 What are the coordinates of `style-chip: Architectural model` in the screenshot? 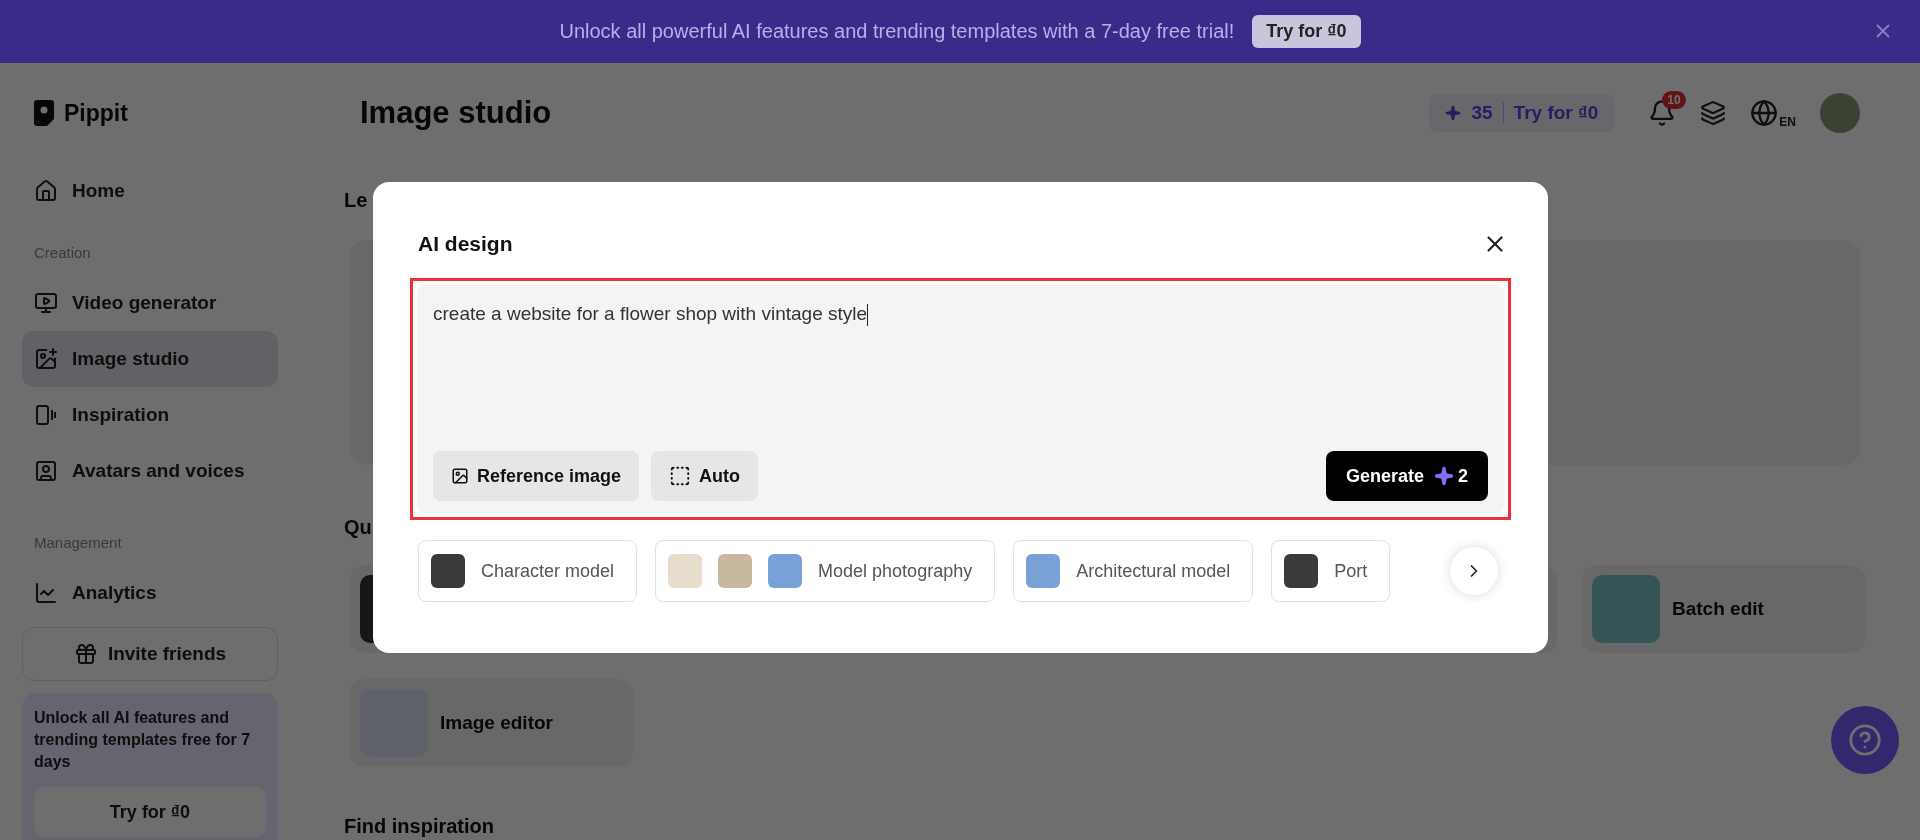 It's located at (1133, 571).